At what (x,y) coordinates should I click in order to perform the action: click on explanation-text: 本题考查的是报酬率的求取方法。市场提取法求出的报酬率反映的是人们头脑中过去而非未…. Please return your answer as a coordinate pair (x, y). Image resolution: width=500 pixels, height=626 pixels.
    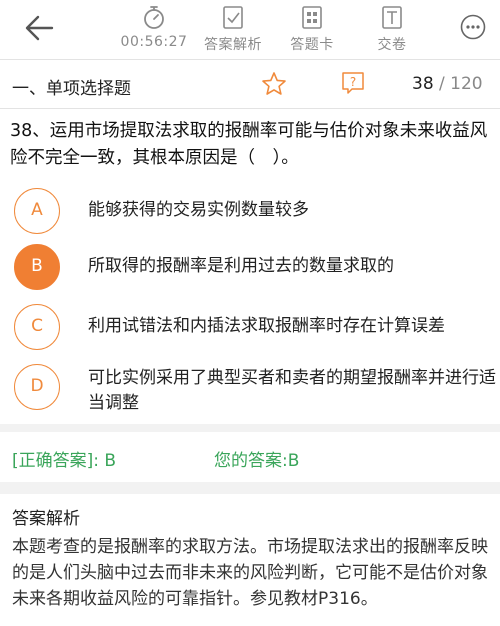
    Looking at the image, I should click on (250, 573).